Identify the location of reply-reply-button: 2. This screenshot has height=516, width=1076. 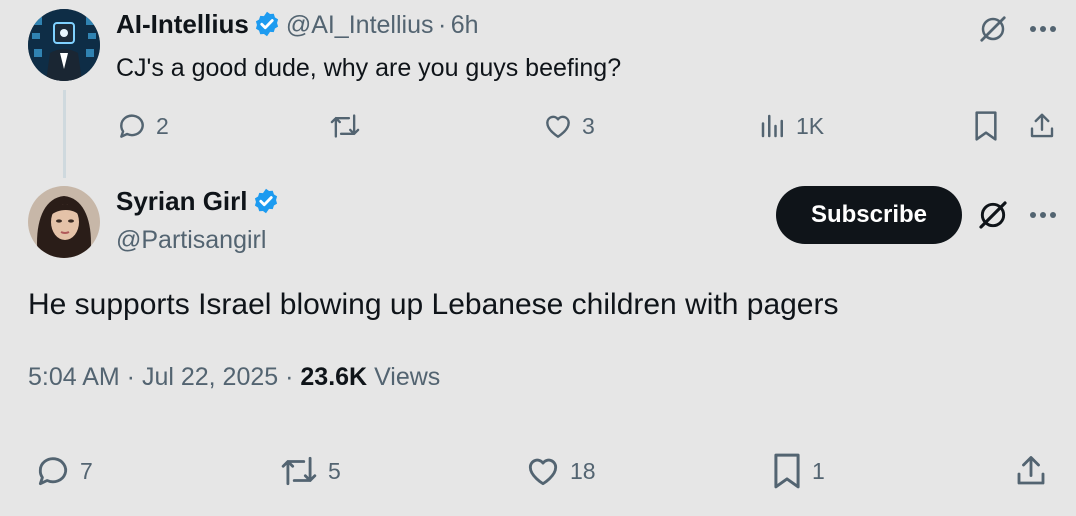
(142, 126).